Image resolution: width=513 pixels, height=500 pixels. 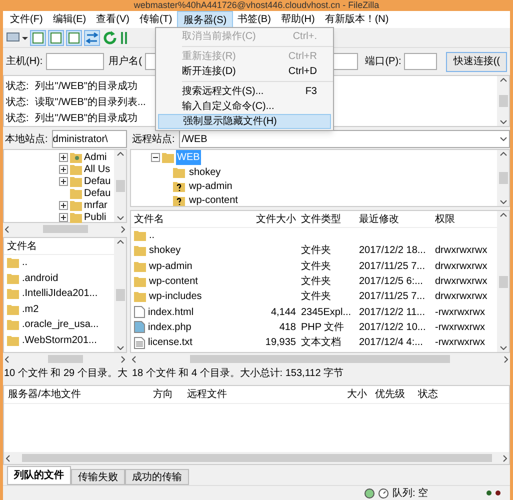 I want to click on speed-gauge-icon, so click(x=384, y=493).